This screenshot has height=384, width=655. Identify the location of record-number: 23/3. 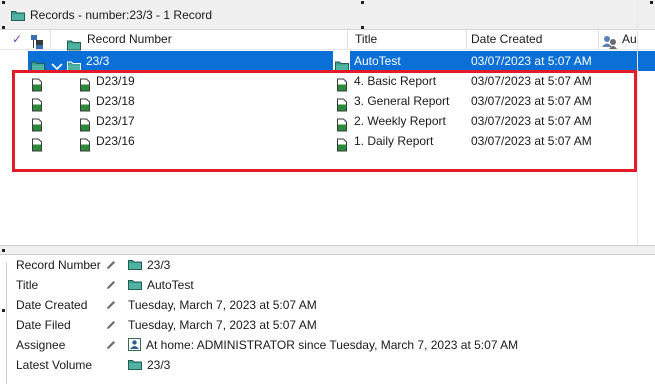
(98, 61).